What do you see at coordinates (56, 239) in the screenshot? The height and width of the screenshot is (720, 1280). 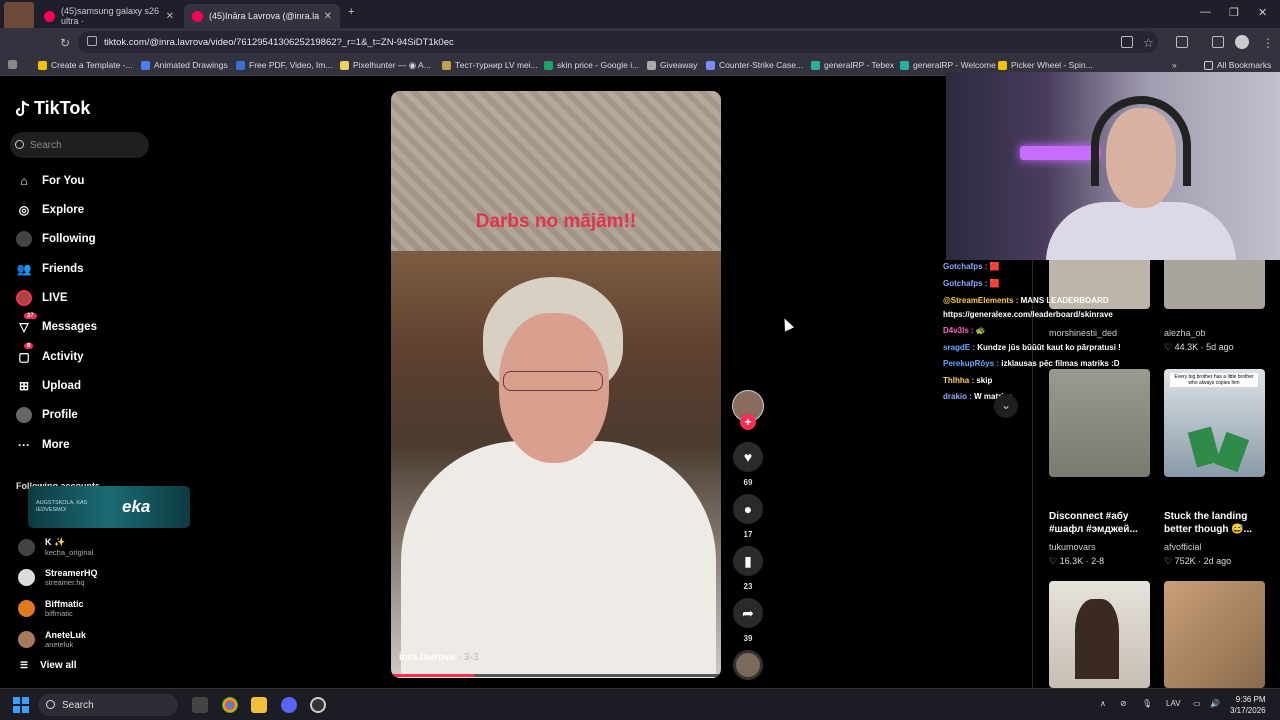 I see `nav-following: Following` at bounding box center [56, 239].